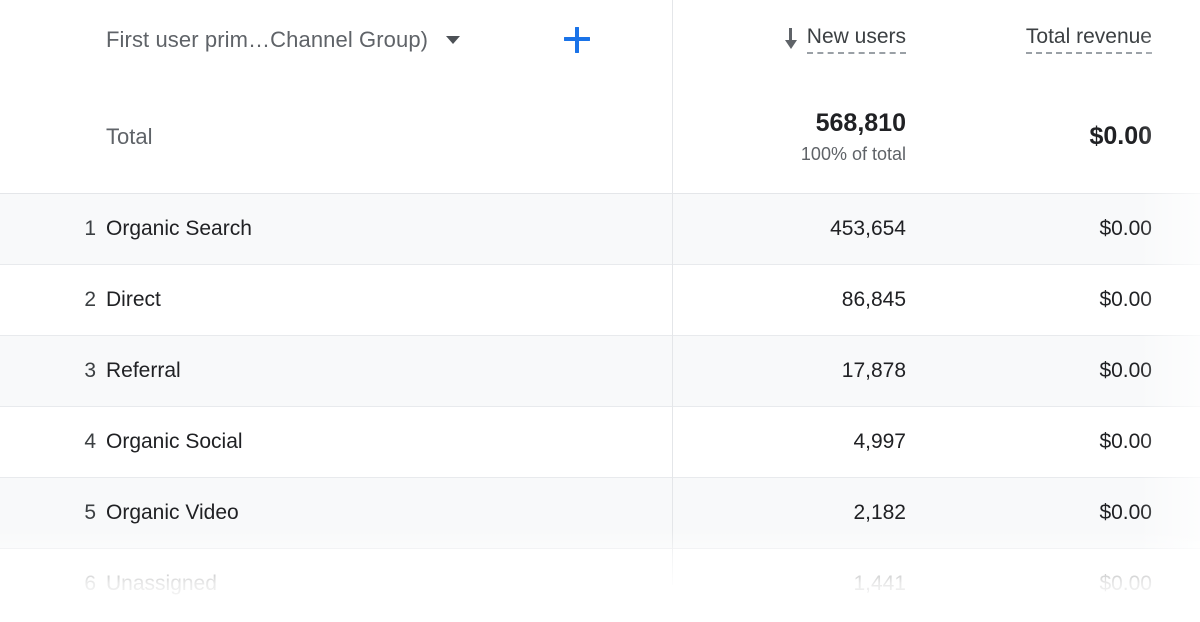  Describe the element at coordinates (90, 512) in the screenshot. I see `row-index: 5` at that location.